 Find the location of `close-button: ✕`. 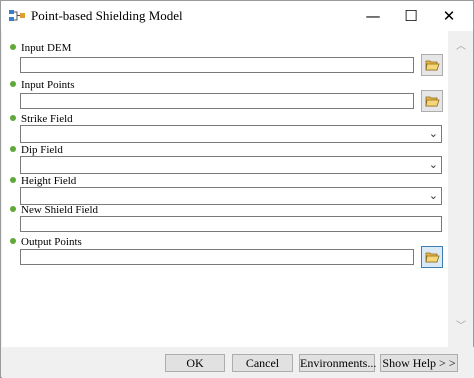

close-button: ✕ is located at coordinates (449, 16).